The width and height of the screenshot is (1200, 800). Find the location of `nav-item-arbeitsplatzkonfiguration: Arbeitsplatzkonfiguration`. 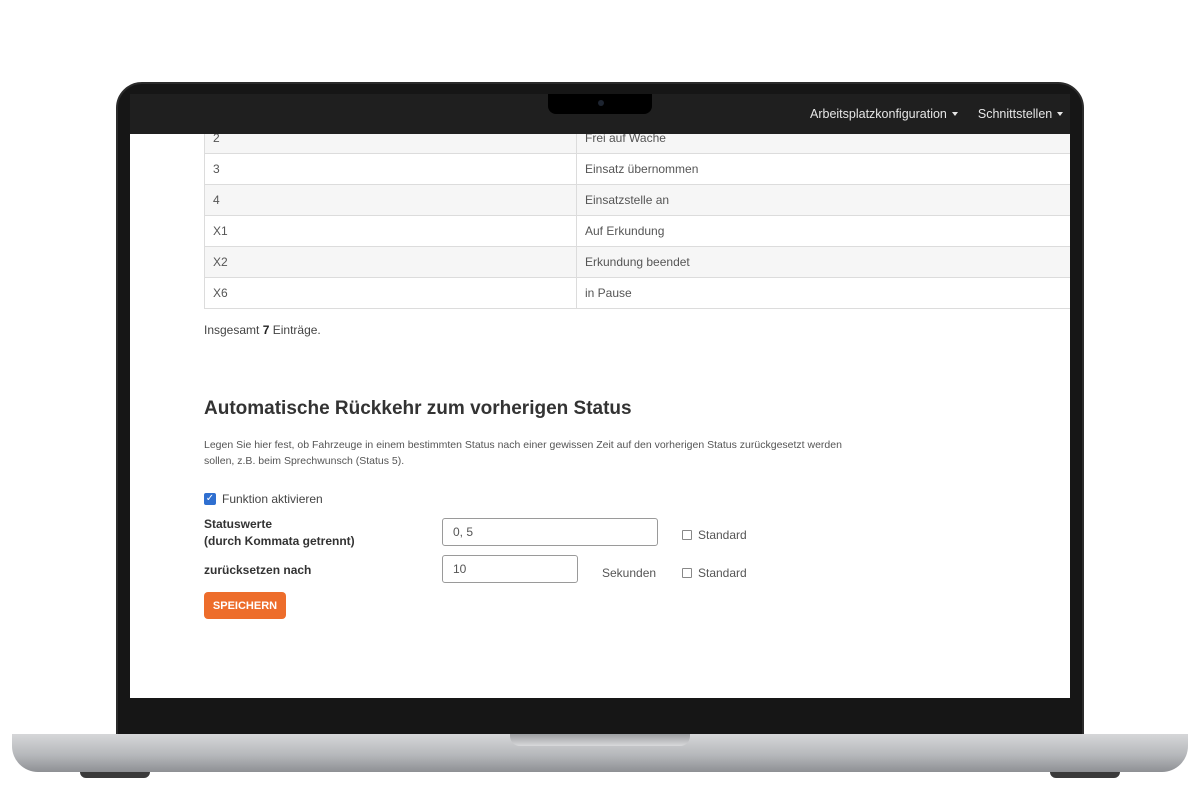

nav-item-arbeitsplatzkonfiguration: Arbeitsplatzkonfiguration is located at coordinates (884, 114).